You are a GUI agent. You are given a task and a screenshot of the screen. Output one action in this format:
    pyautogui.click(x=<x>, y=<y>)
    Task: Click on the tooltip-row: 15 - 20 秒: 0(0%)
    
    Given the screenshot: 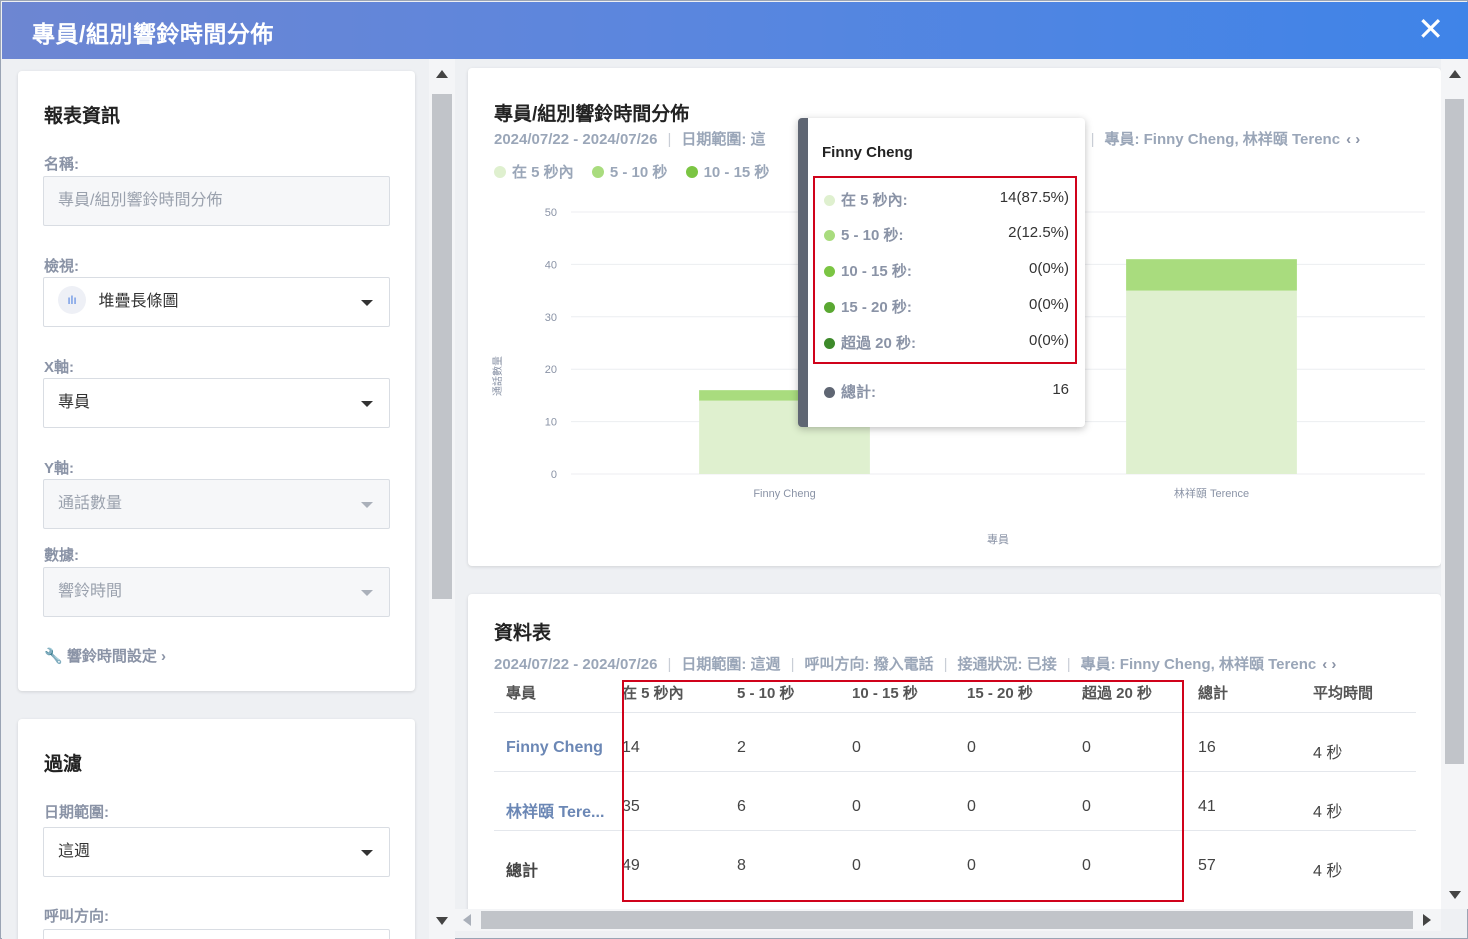 What is the action you would take?
    pyautogui.click(x=946, y=306)
    